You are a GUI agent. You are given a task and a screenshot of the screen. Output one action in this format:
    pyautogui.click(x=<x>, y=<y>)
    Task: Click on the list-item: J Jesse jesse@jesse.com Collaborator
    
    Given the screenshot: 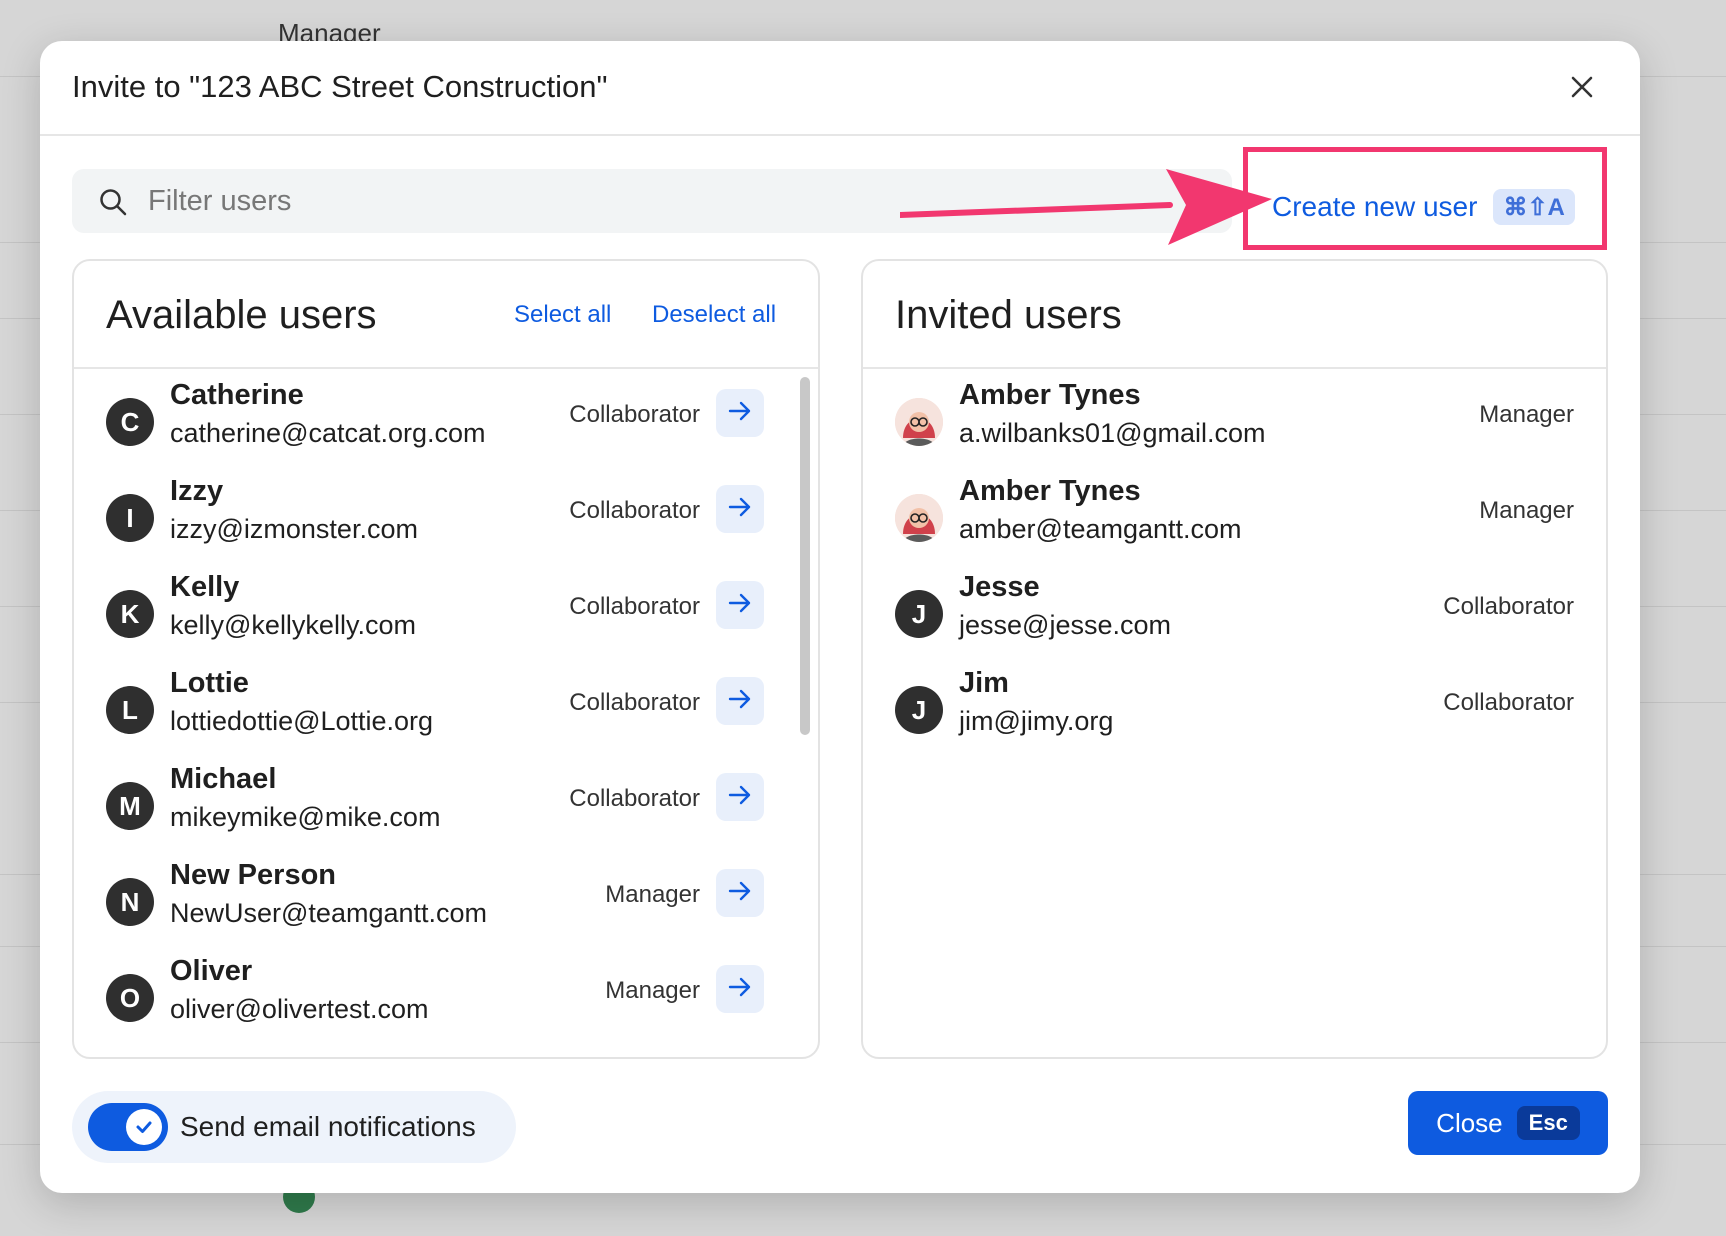 What is the action you would take?
    pyautogui.click(x=1234, y=611)
    